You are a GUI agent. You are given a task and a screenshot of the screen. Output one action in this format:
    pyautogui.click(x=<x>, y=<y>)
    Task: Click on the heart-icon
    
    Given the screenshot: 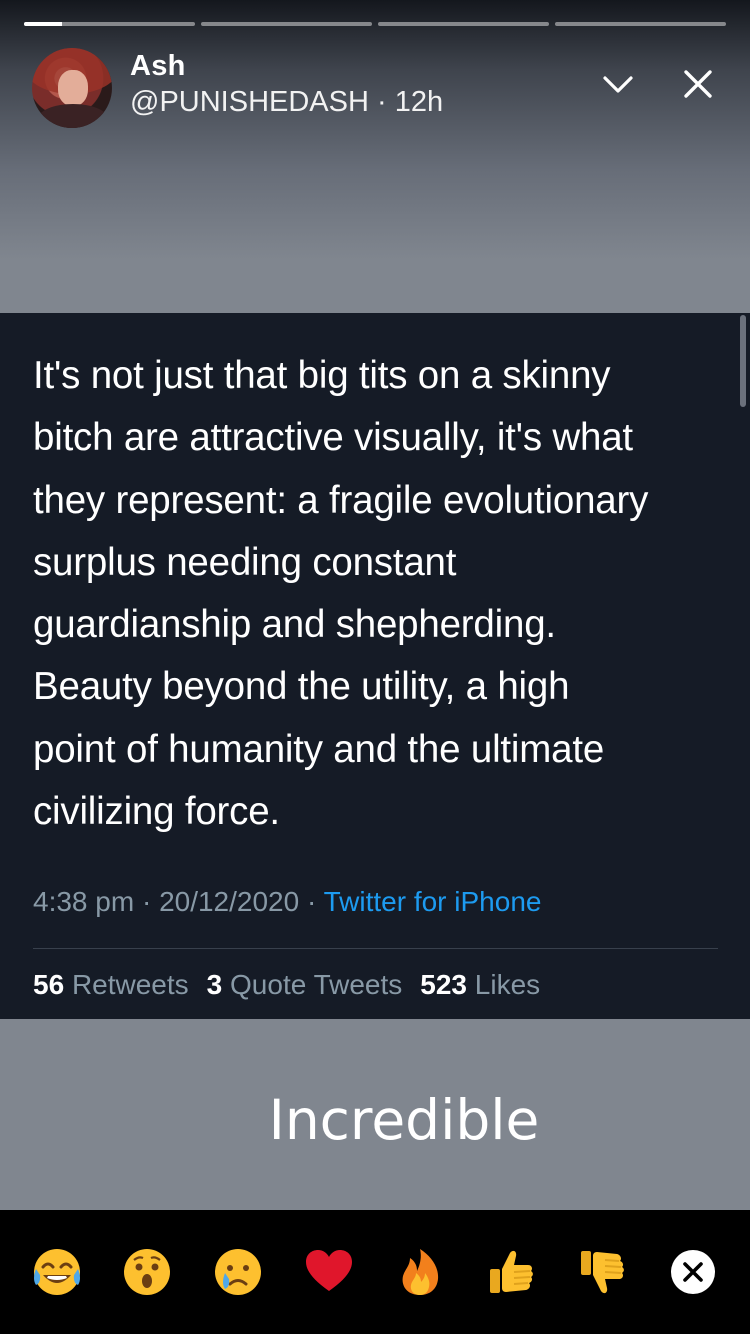 What is the action you would take?
    pyautogui.click(x=329, y=1272)
    